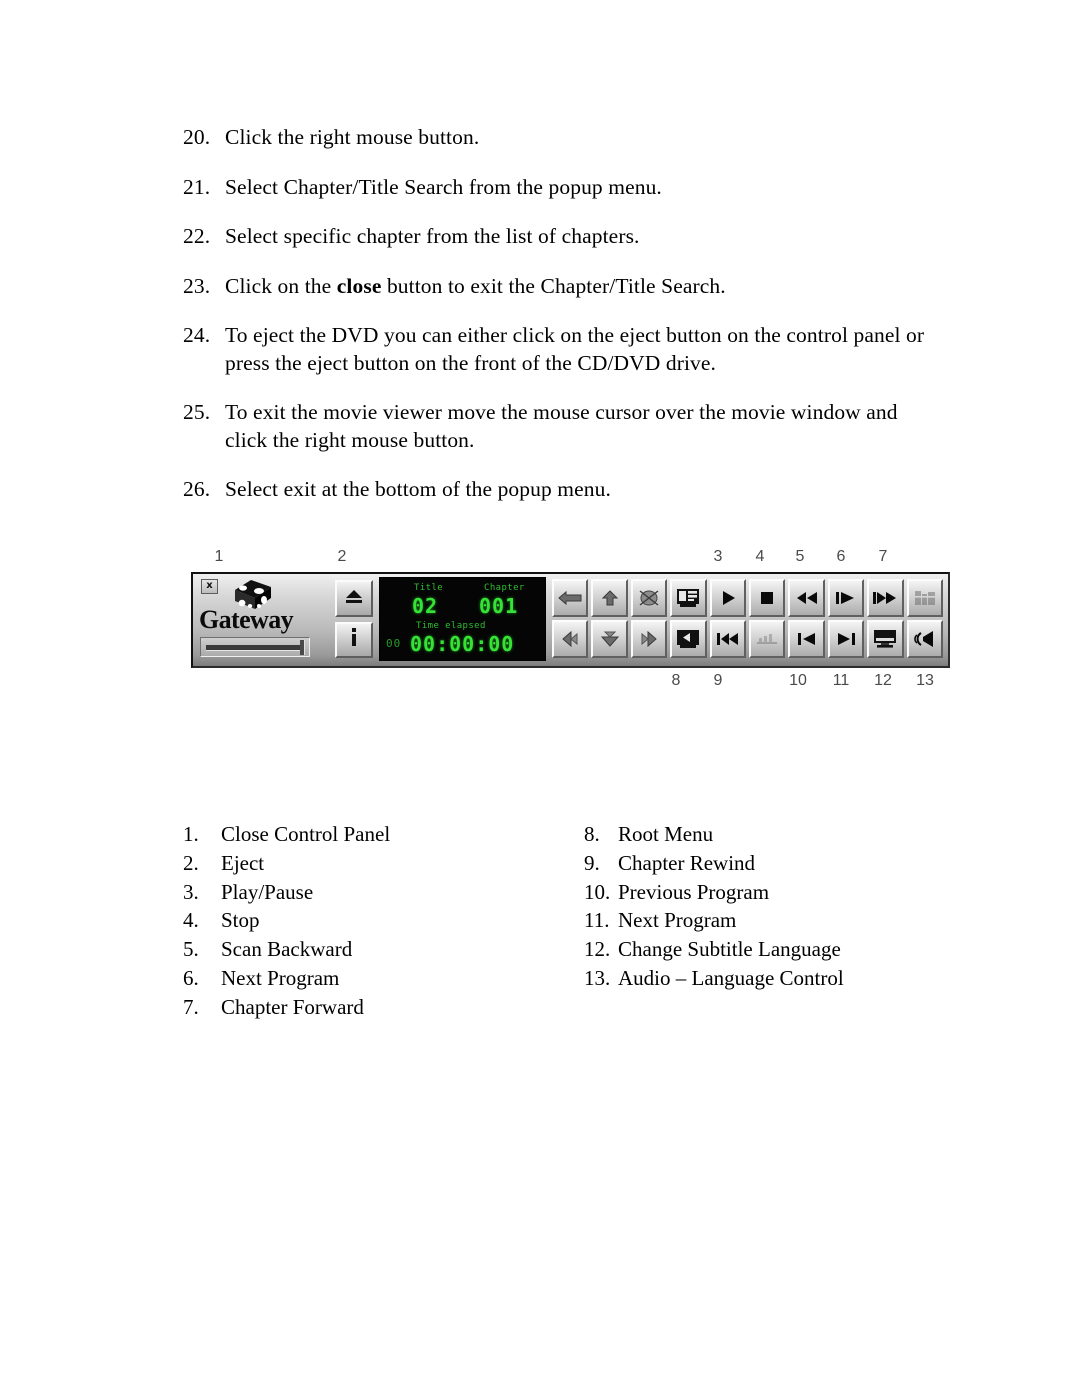 The width and height of the screenshot is (1080, 1397). Describe the element at coordinates (342, 556) in the screenshot. I see `callout-number: 2` at that location.